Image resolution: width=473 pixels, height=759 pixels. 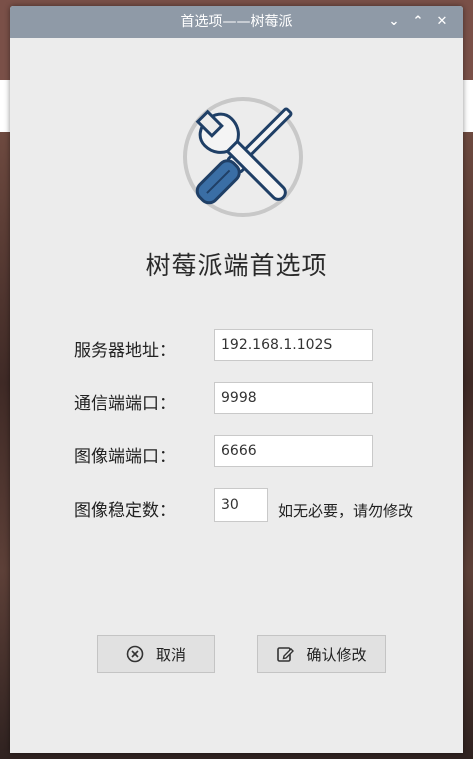 What do you see at coordinates (125, 404) in the screenshot?
I see `comm-port-label: 通信端端口：` at bounding box center [125, 404].